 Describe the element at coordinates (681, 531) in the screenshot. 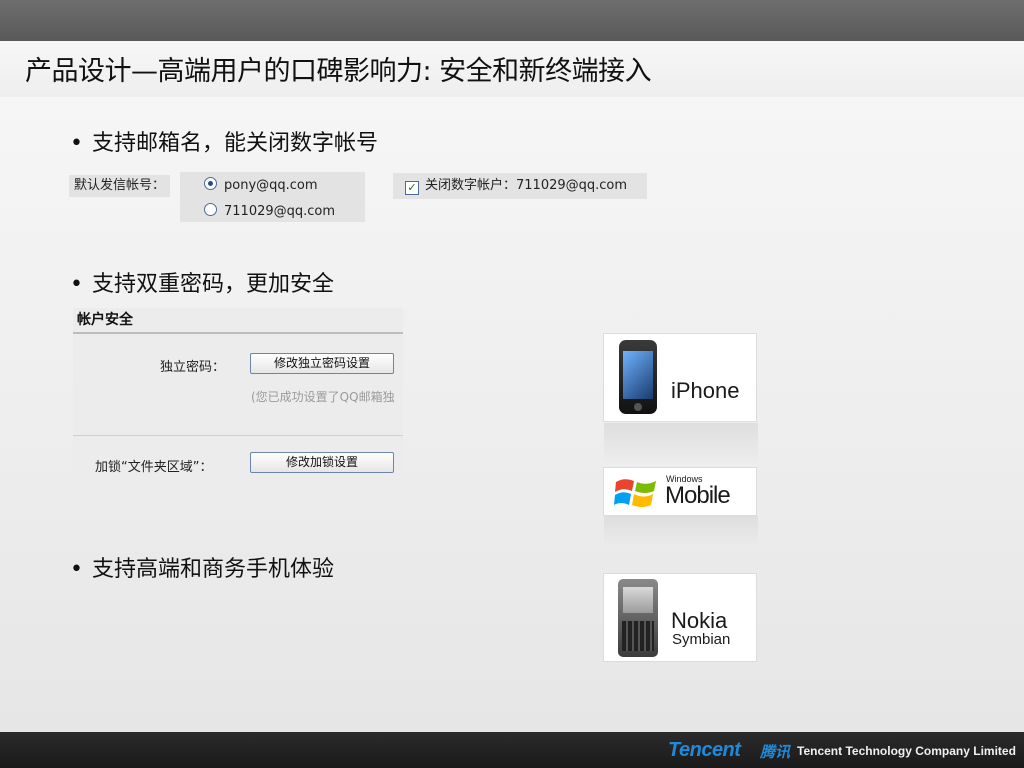

I see `windows-mobile-reflection` at that location.